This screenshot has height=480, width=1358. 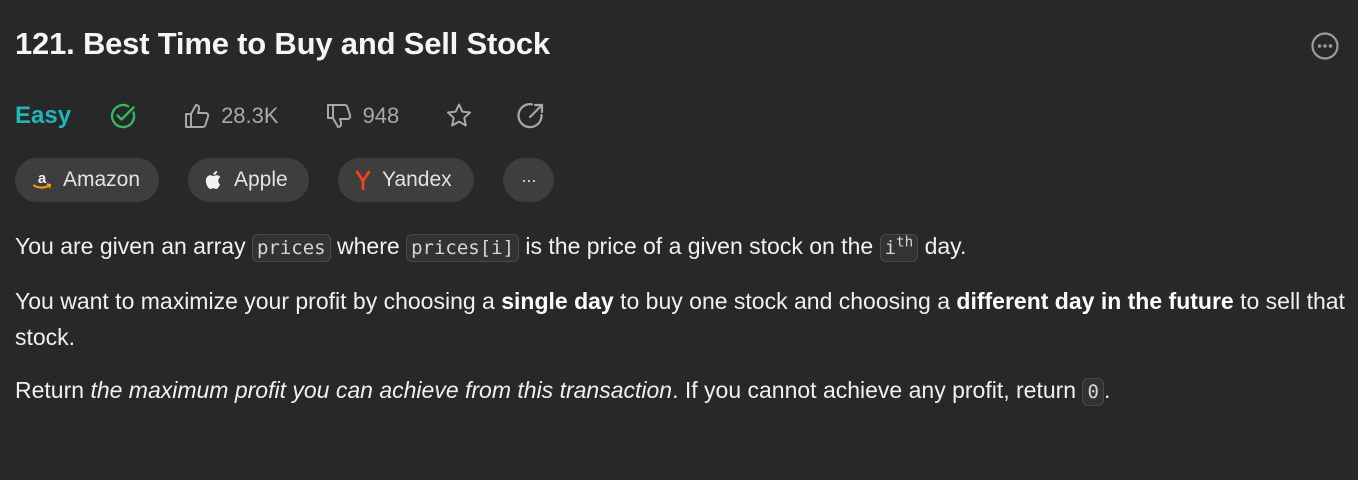 What do you see at coordinates (53, 390) in the screenshot?
I see `description-text: Return` at bounding box center [53, 390].